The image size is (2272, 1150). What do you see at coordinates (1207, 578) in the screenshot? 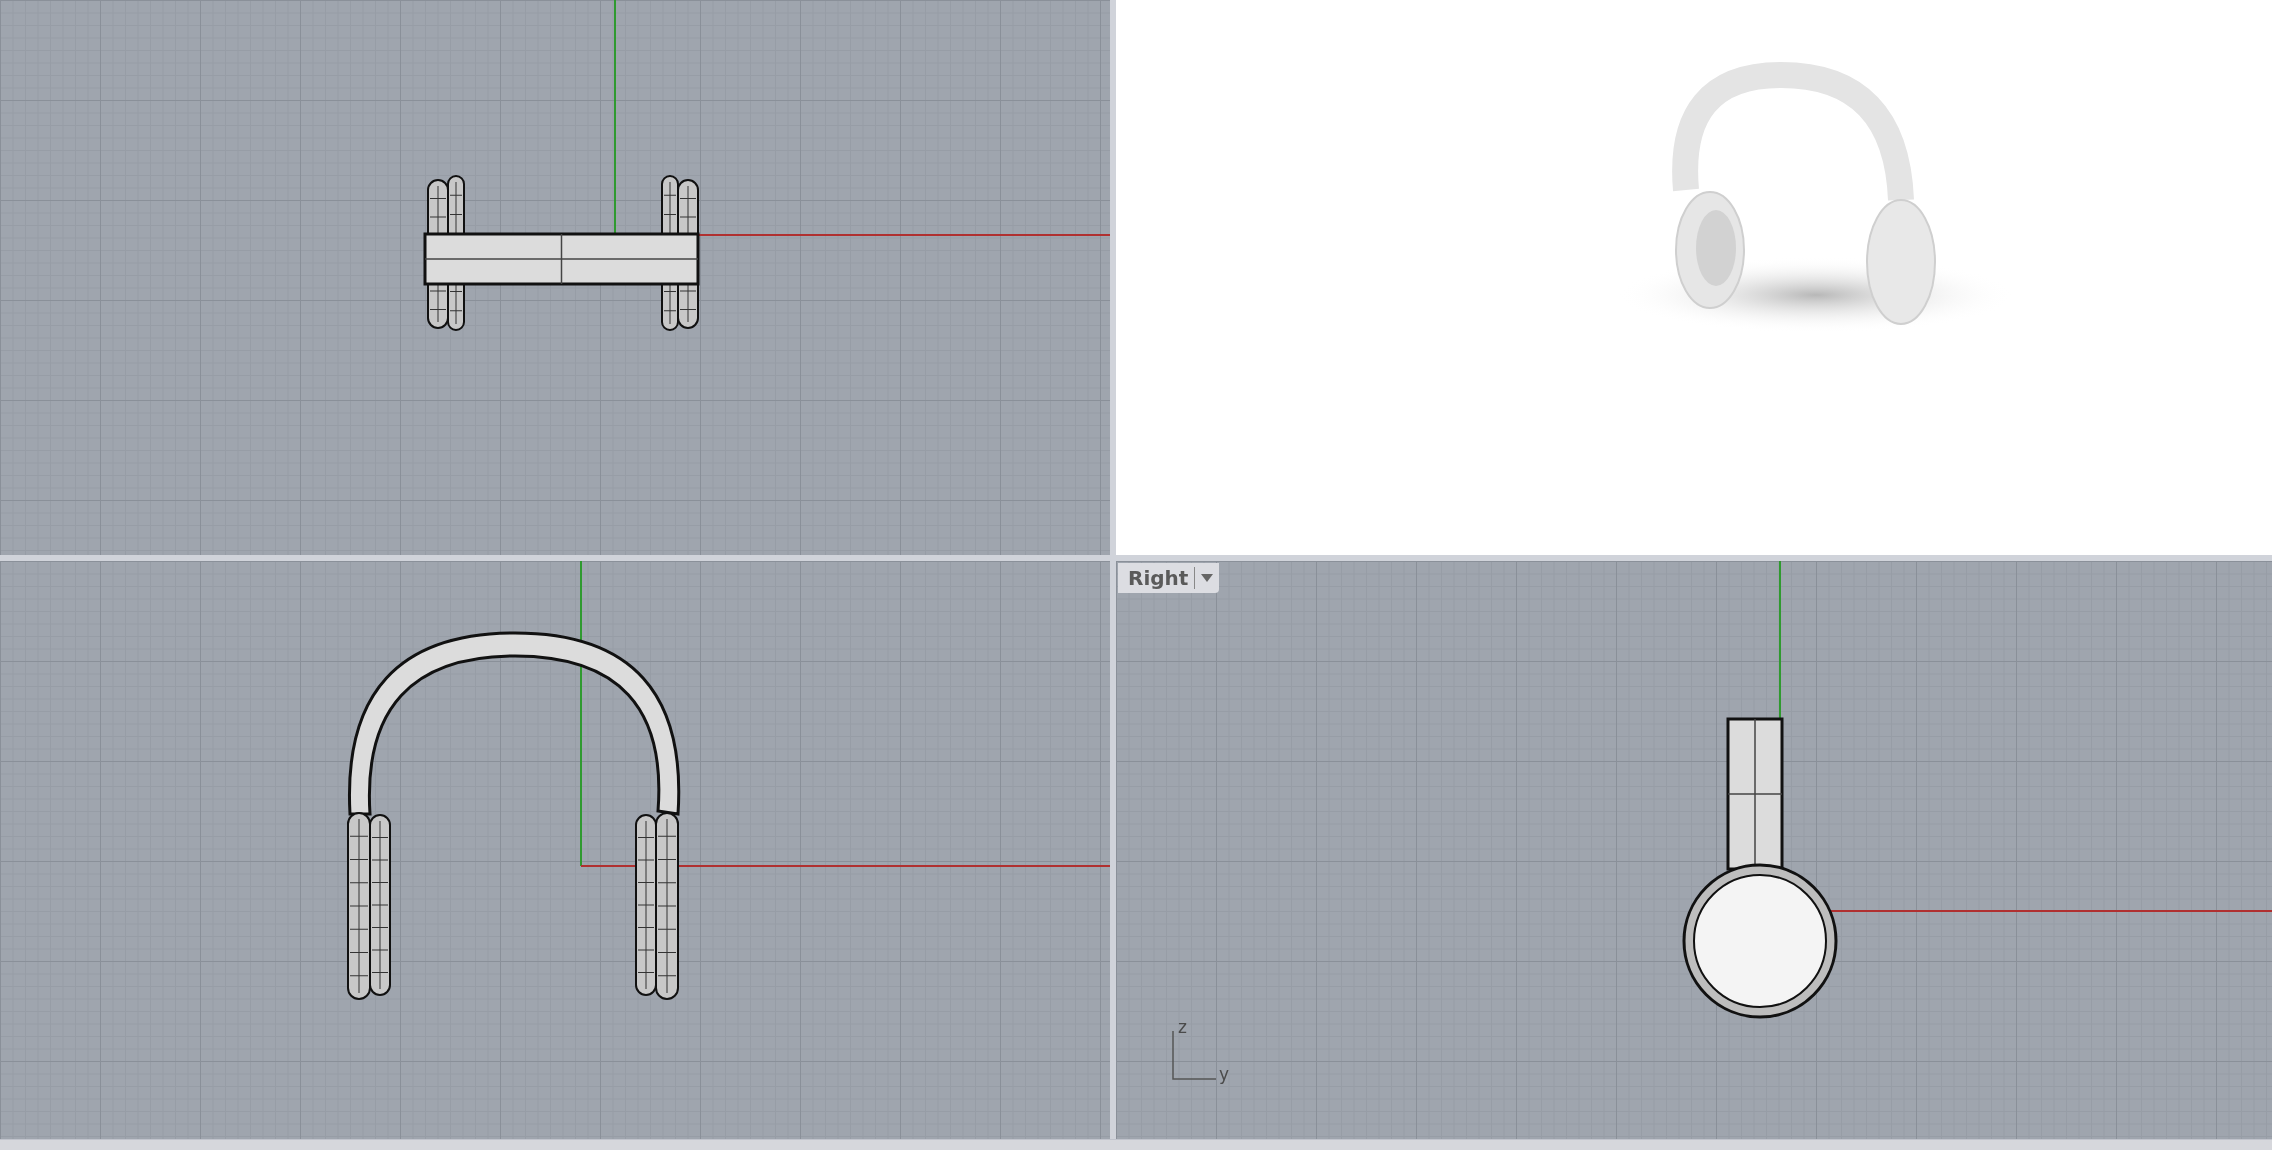
I see `caret-icon` at bounding box center [1207, 578].